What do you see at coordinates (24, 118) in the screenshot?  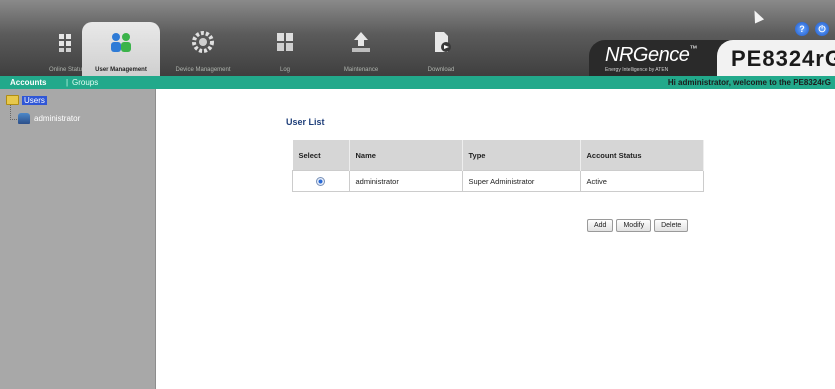 I see `user-icon` at bounding box center [24, 118].